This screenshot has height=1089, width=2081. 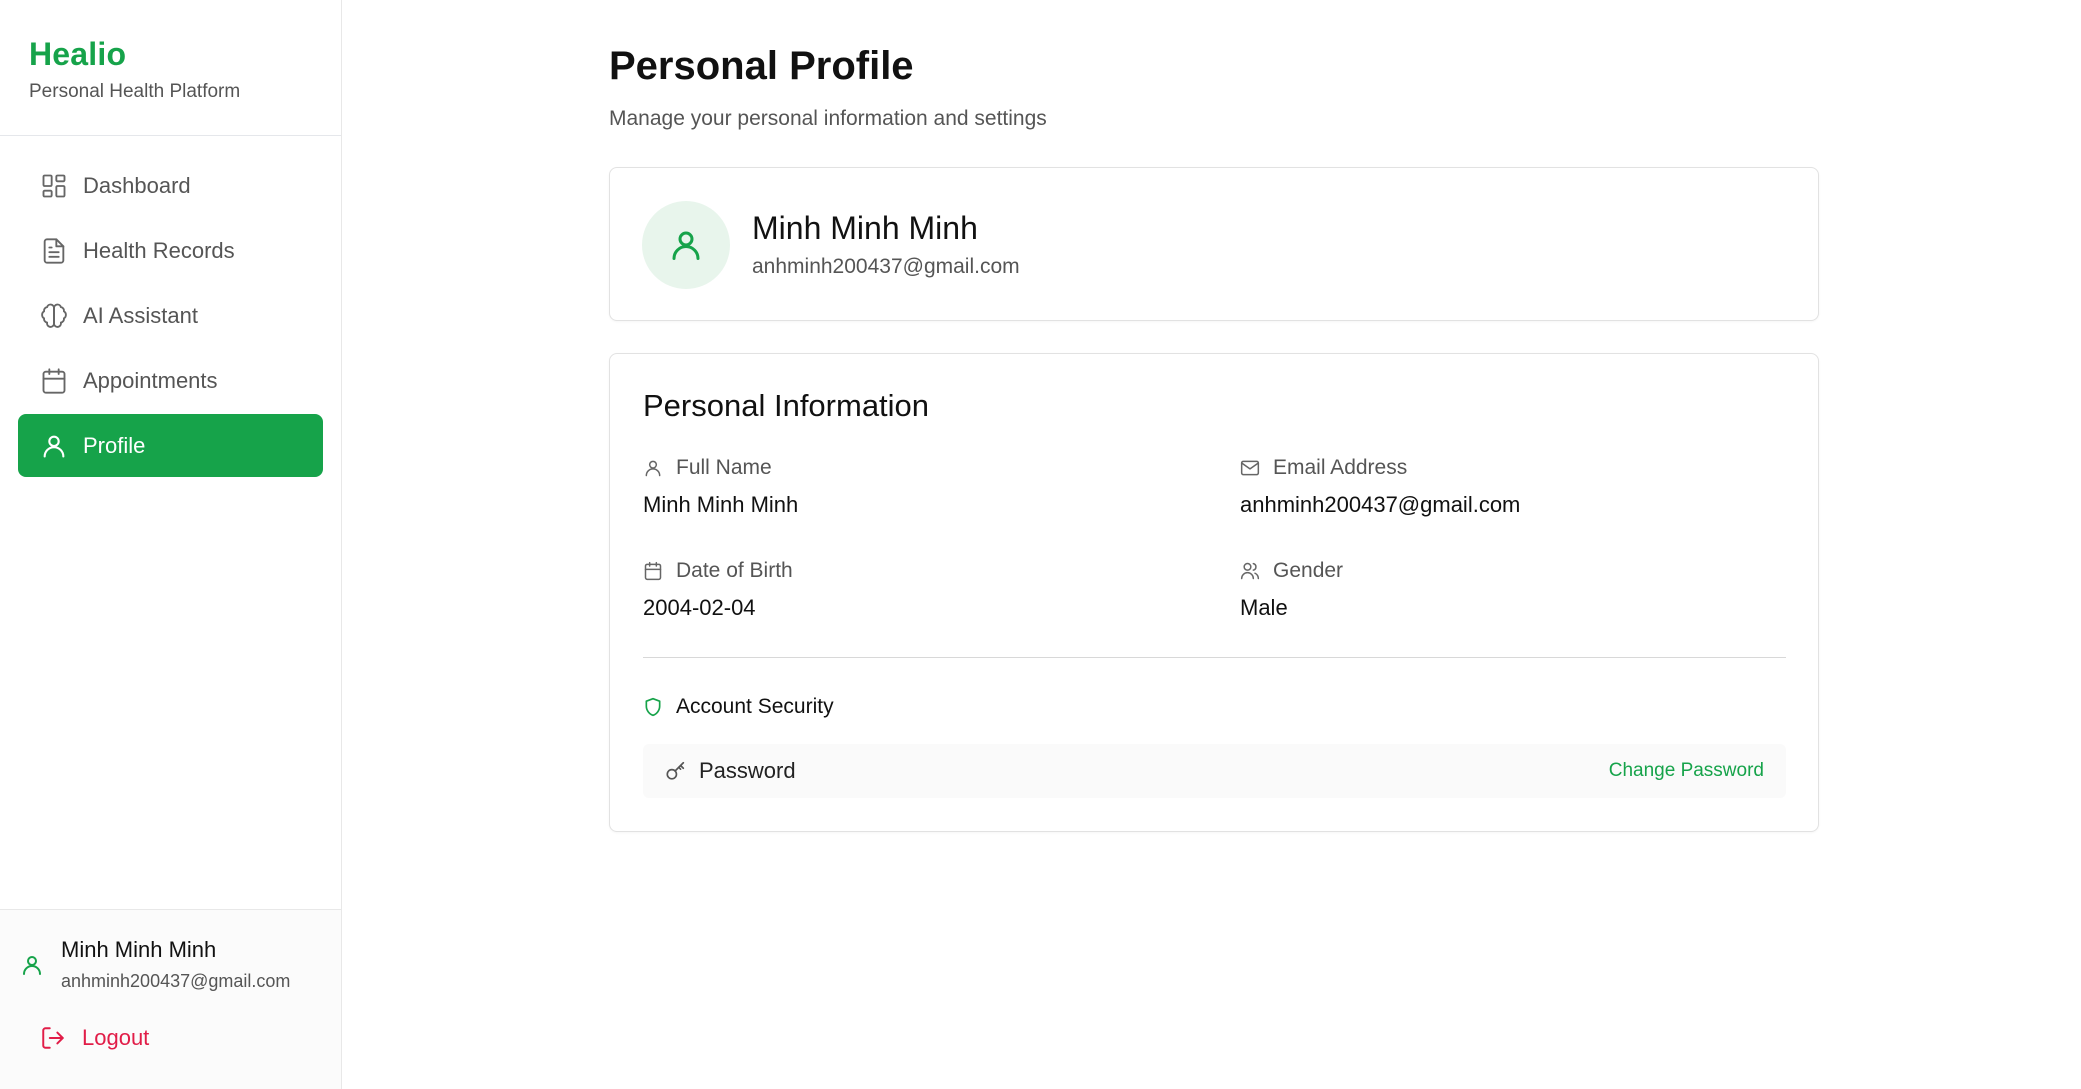 I want to click on profile-summary-card: Minh Minh Minh anhminh200437@gmail.com, so click(x=1214, y=244).